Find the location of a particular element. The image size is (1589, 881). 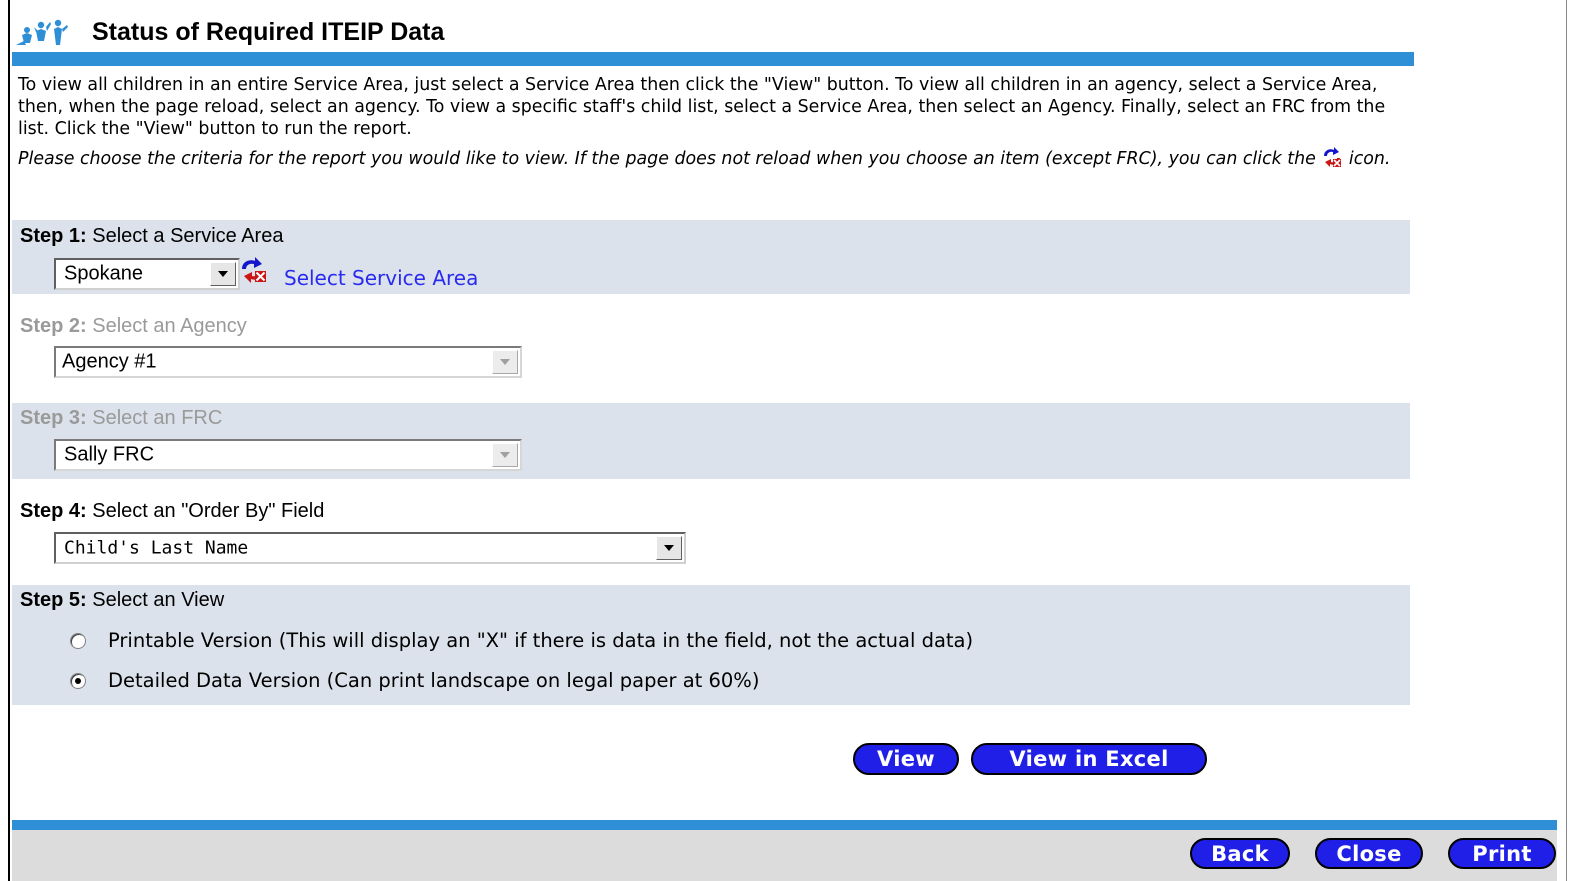

service-area-select: Spokane is located at coordinates (147, 274).